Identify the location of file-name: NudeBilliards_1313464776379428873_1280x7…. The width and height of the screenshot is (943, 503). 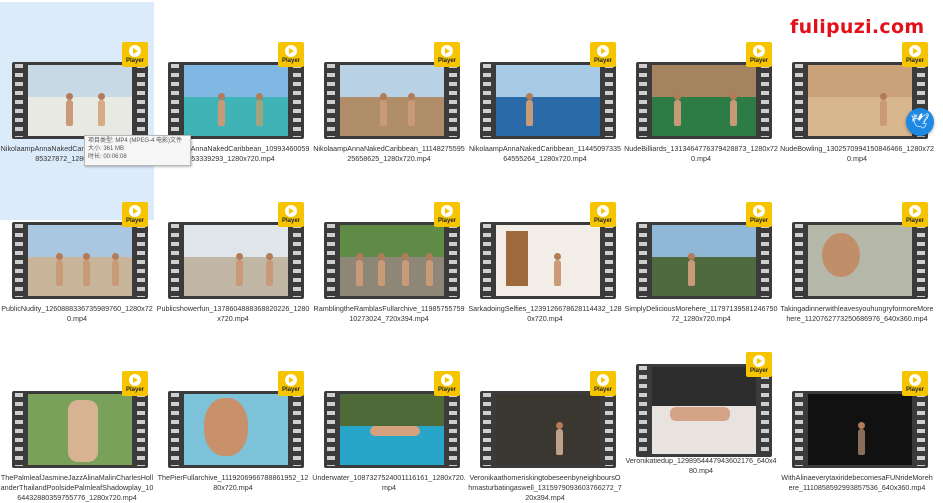
(701, 153).